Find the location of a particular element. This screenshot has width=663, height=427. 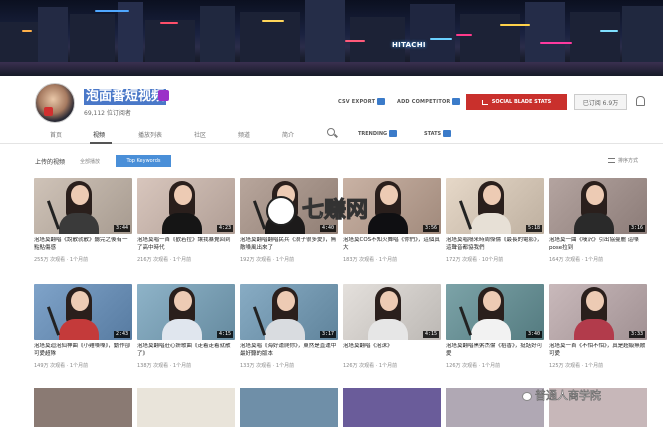

tab-about: 简介 is located at coordinates (288, 134).